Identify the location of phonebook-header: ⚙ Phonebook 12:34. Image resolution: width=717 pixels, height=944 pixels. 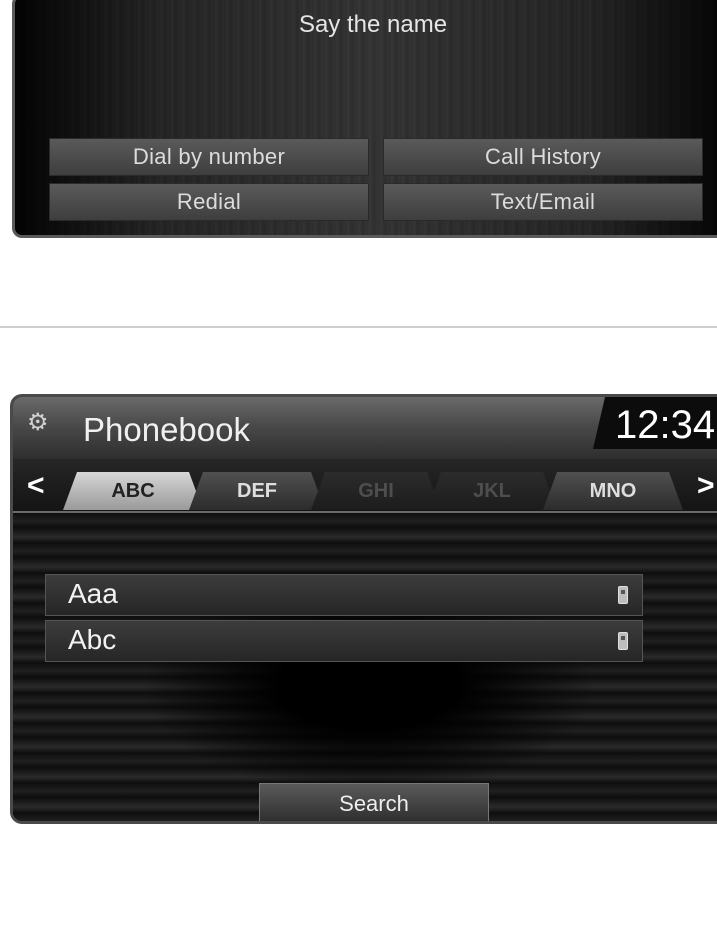
(365, 428).